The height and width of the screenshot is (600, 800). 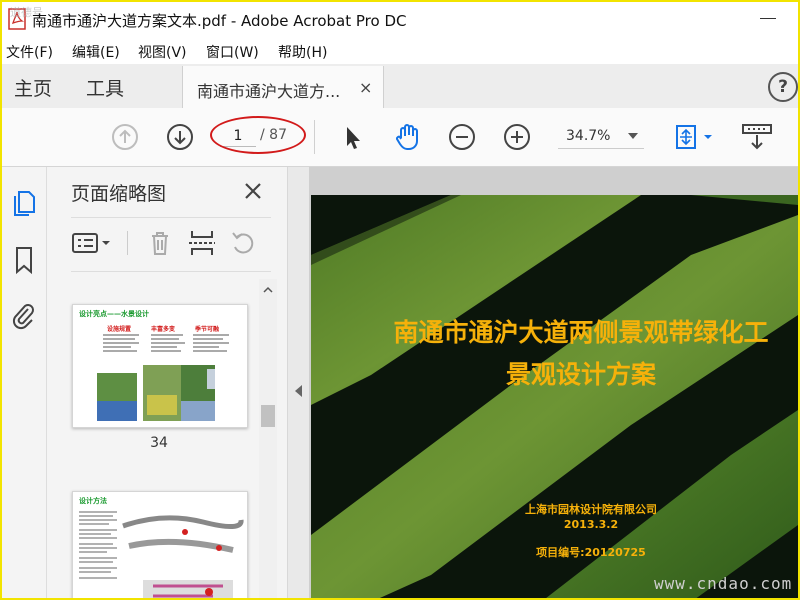 What do you see at coordinates (93, 501) in the screenshot?
I see `thumbnail-heading: 设计方法` at bounding box center [93, 501].